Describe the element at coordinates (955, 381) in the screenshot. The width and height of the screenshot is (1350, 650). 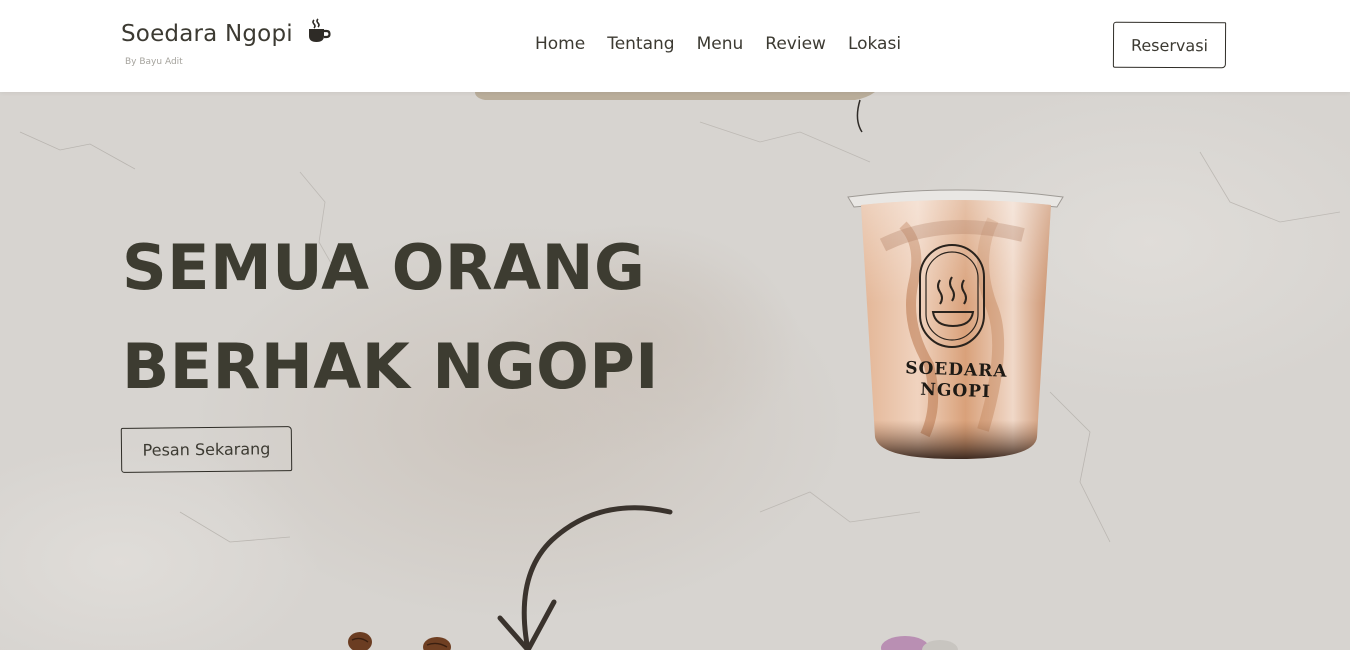
I see `cup-brand-text: SOEDARA NGOPI` at that location.